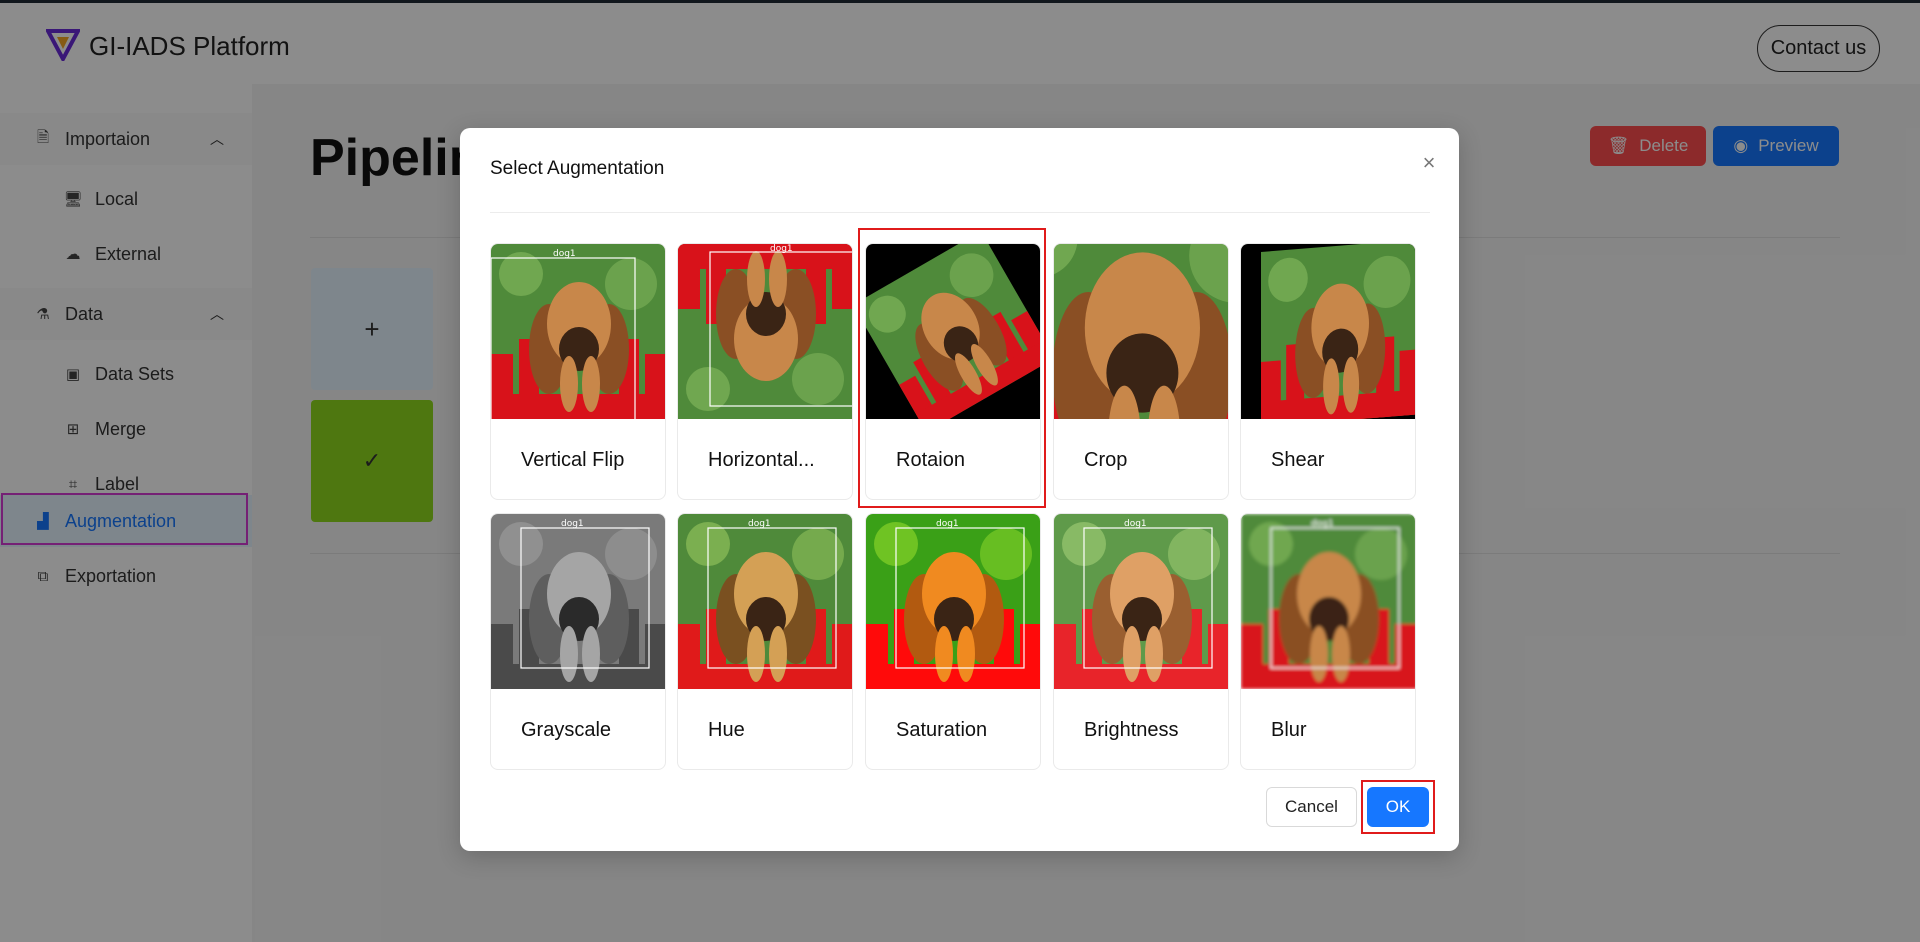 The image size is (1920, 942). What do you see at coordinates (566, 730) in the screenshot?
I see `augmentation-option-label: Grayscale` at bounding box center [566, 730].